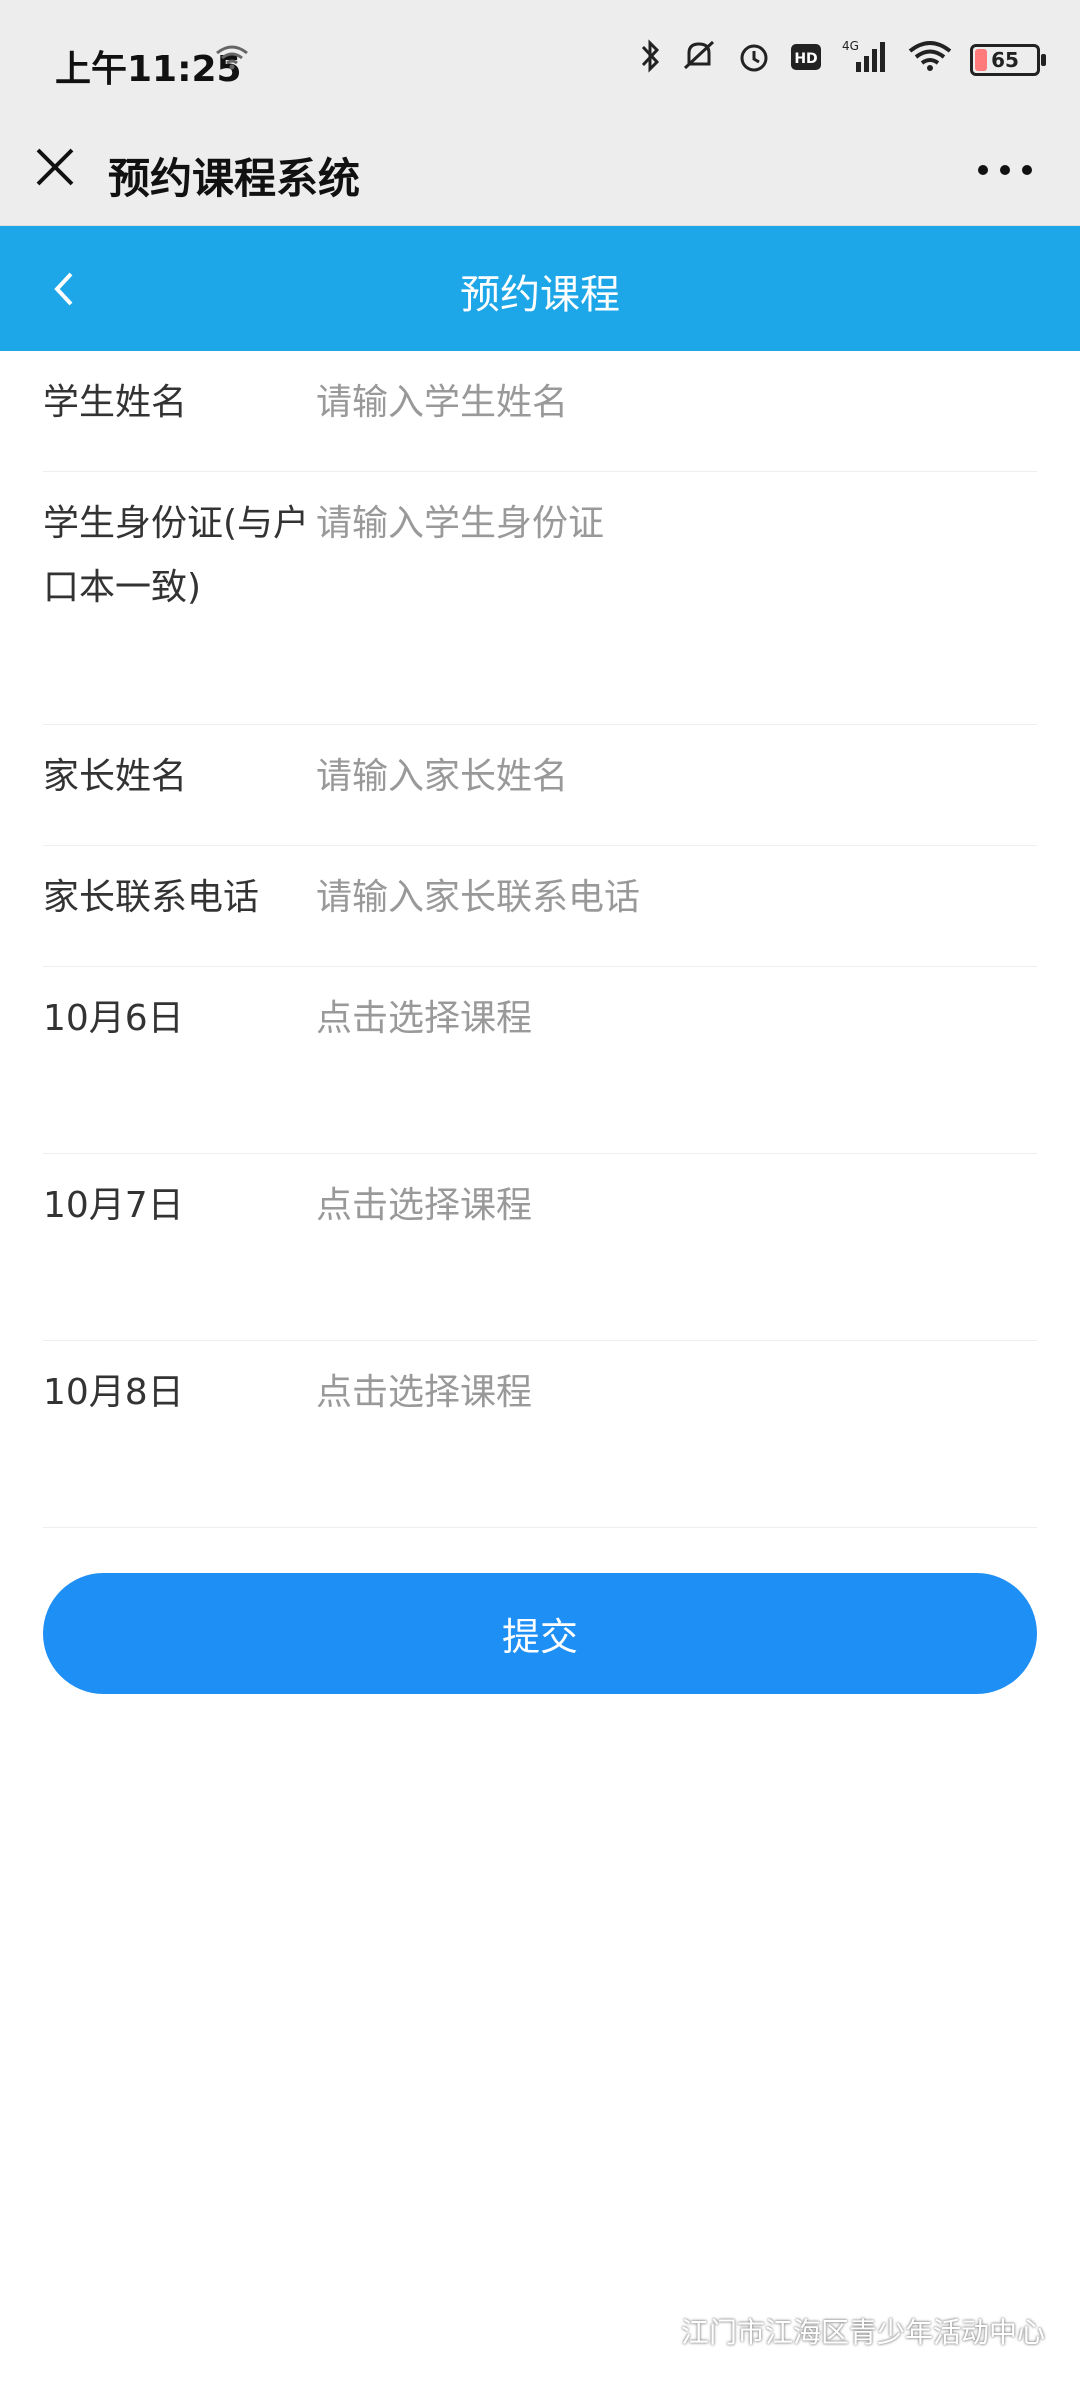  Describe the element at coordinates (676, 785) in the screenshot. I see `parent-name-input: 请输入家长姓名` at that location.